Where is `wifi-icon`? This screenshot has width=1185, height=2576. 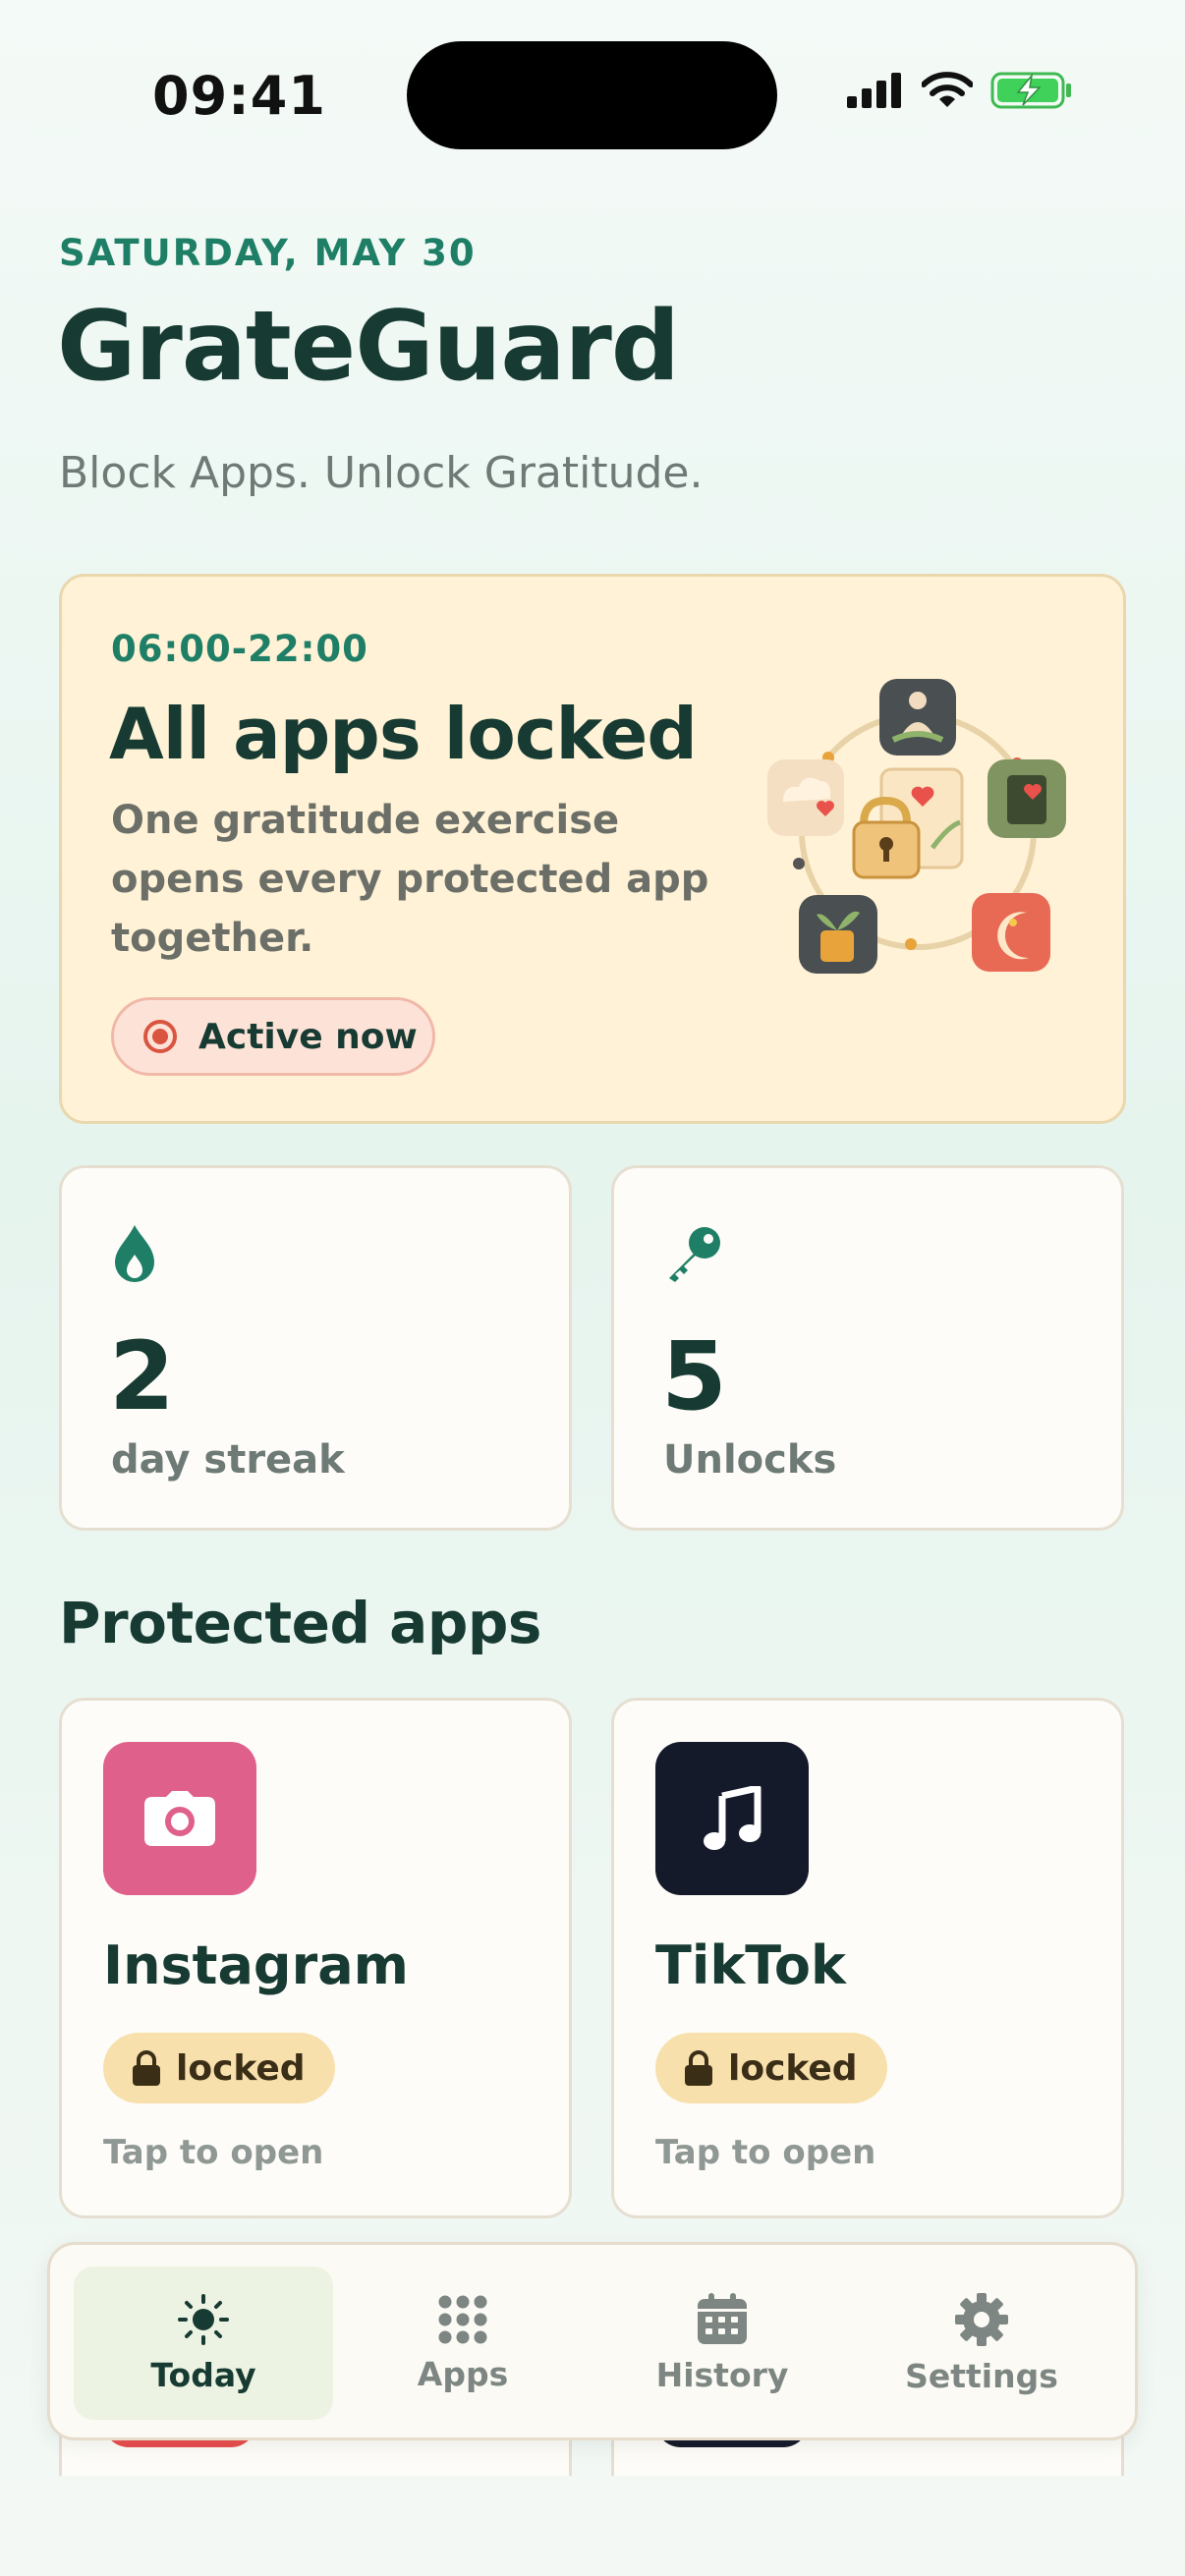
wifi-icon is located at coordinates (948, 89).